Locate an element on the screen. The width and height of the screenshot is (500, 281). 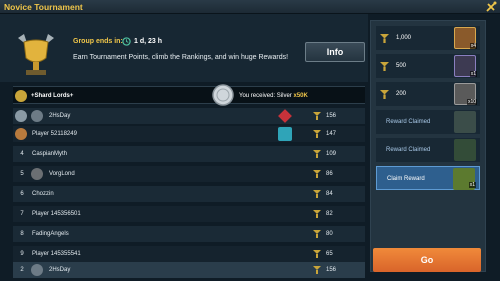
reward-count: x10 is located at coordinates (471, 102).